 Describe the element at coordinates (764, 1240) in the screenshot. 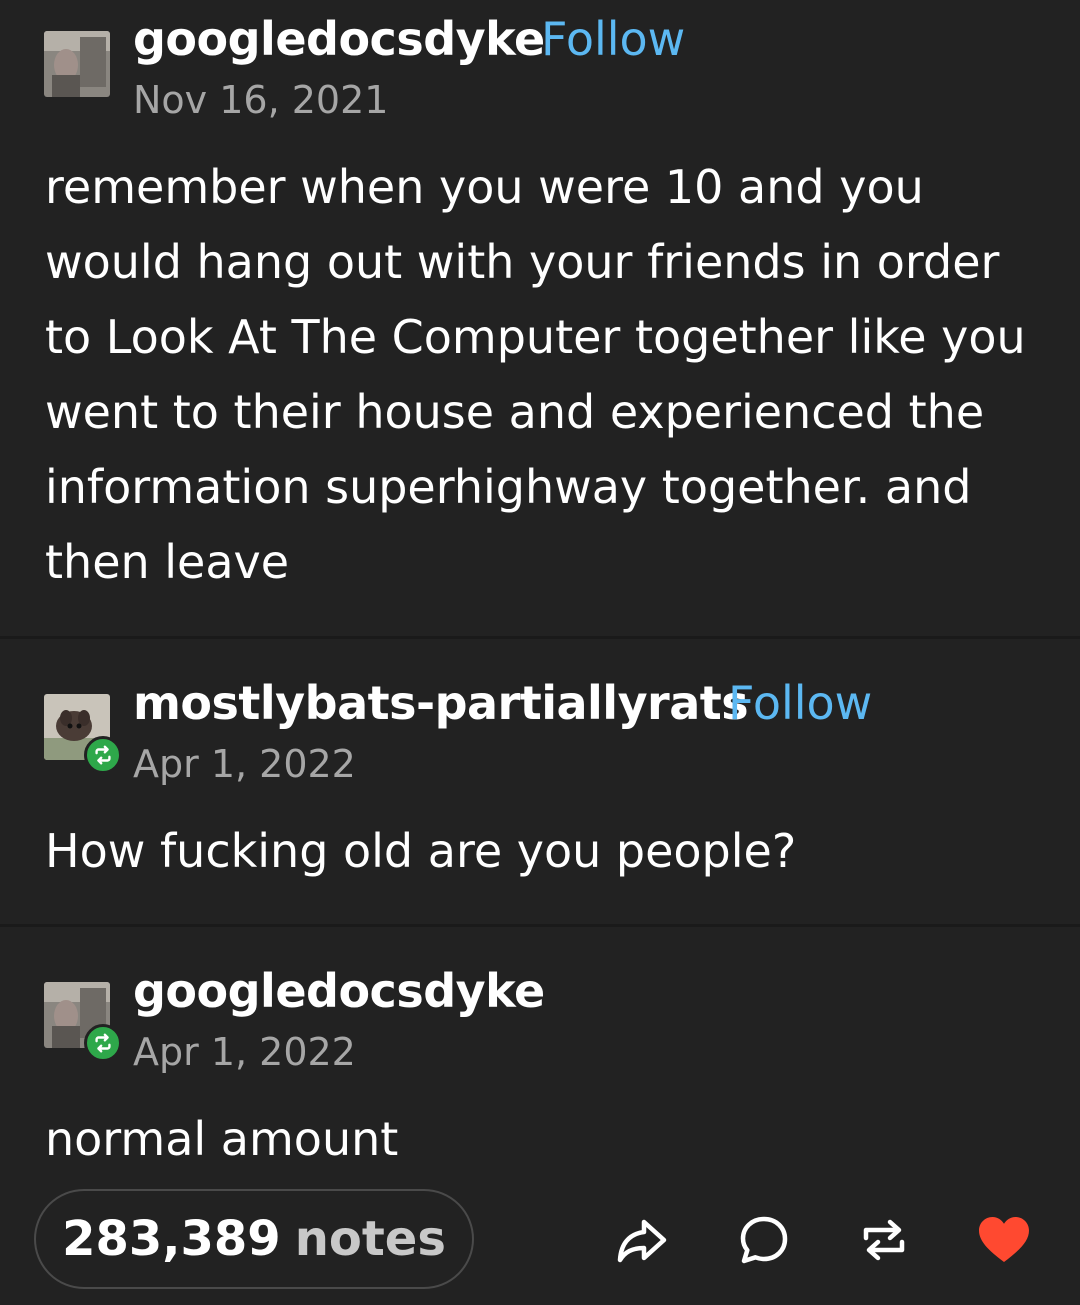

I see `reply-icon` at that location.